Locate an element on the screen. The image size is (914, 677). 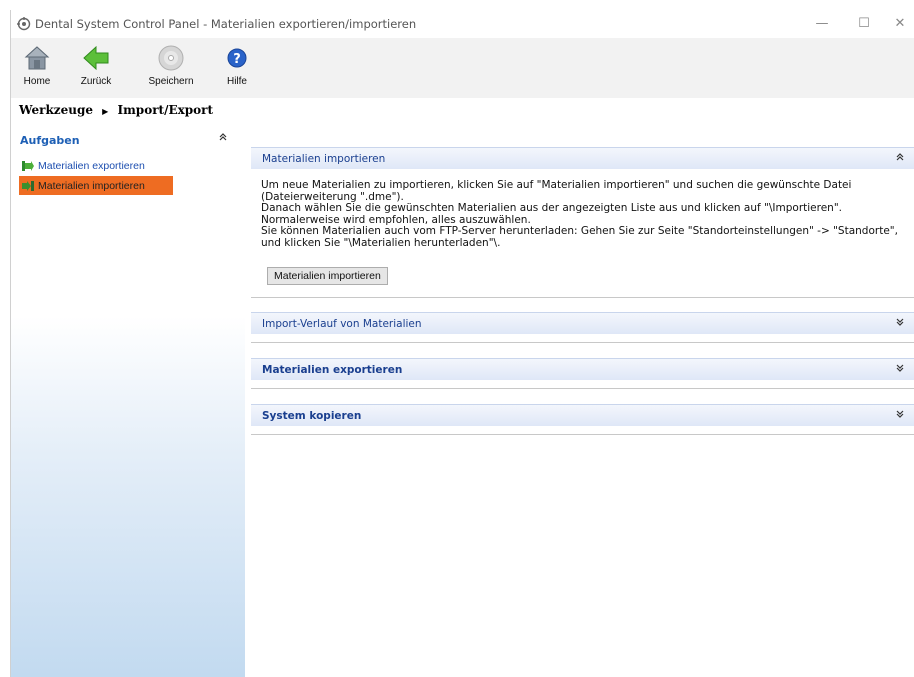
panel-header-copy-system: System kopieren is located at coordinates (582, 415).